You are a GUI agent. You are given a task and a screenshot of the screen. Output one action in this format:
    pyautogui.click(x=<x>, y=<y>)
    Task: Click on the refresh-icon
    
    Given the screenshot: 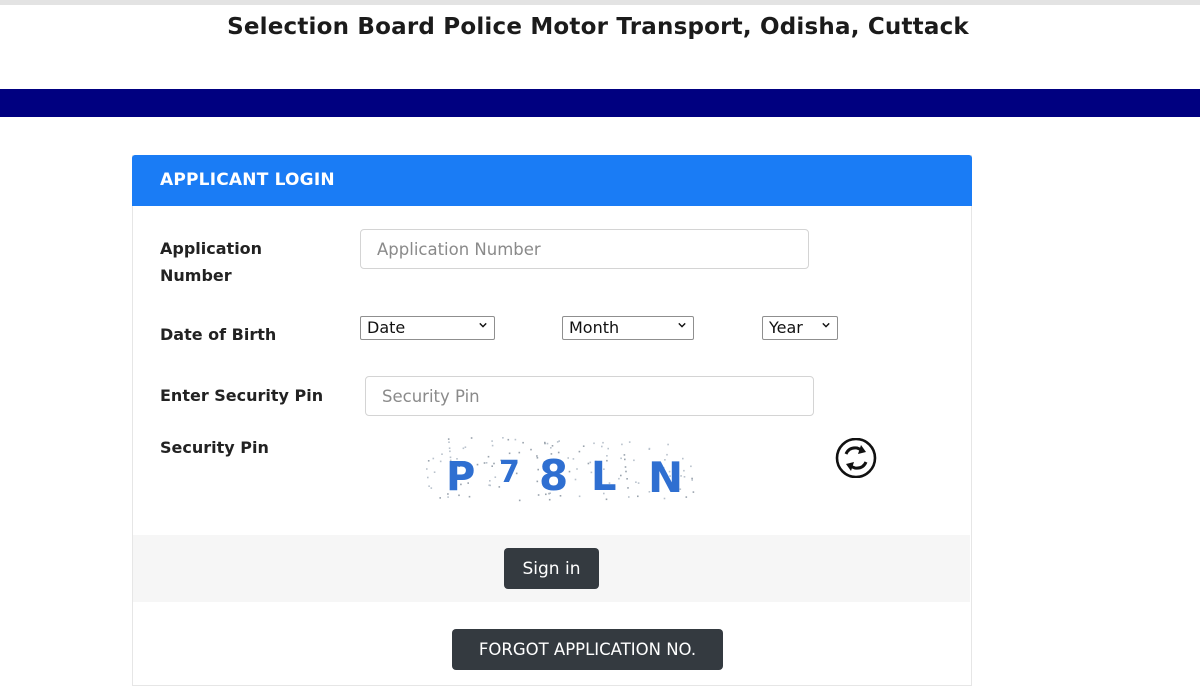 What is the action you would take?
    pyautogui.click(x=856, y=458)
    